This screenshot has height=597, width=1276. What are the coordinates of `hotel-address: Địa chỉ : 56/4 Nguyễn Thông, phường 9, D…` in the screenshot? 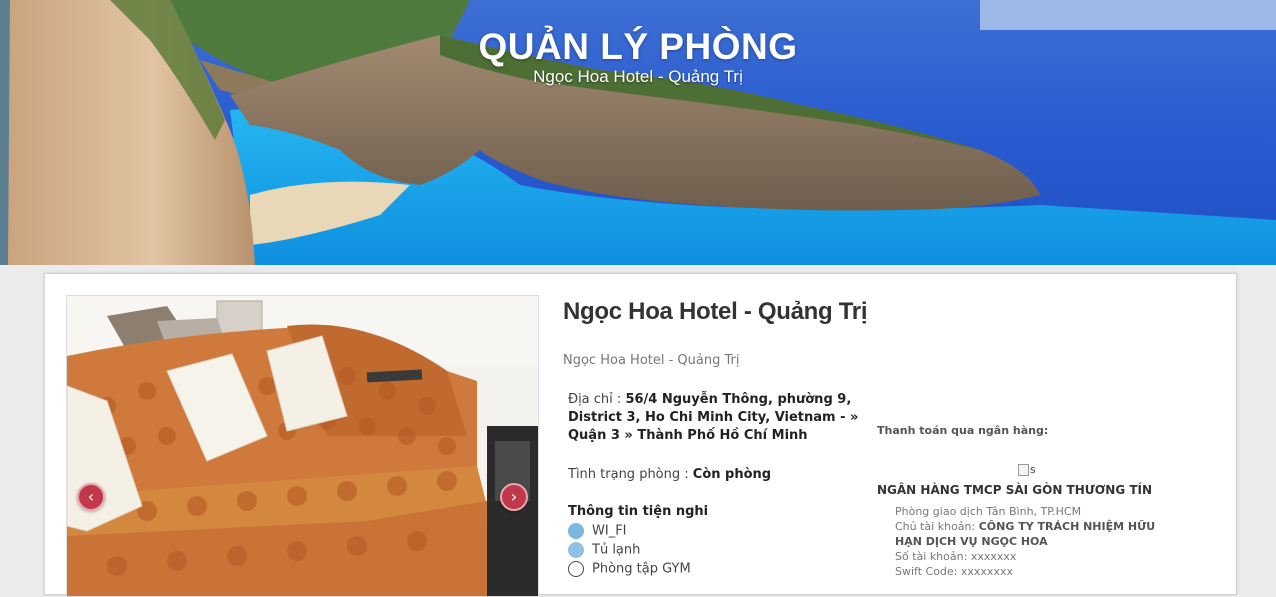 It's located at (718, 418).